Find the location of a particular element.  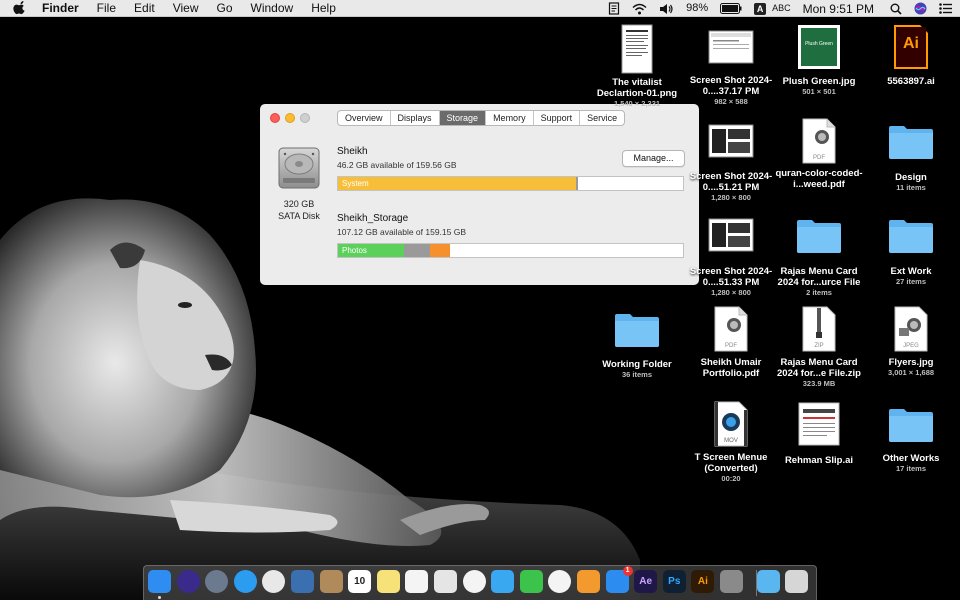

document-status-icon is located at coordinates (614, 8).